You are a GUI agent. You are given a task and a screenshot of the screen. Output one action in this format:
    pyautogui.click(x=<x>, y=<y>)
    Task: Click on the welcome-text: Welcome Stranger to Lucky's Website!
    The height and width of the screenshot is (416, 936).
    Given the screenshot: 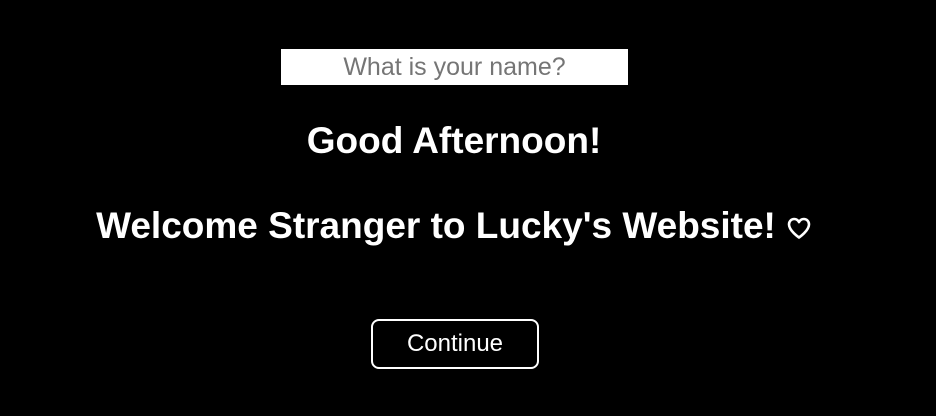 What is the action you would take?
    pyautogui.click(x=436, y=225)
    